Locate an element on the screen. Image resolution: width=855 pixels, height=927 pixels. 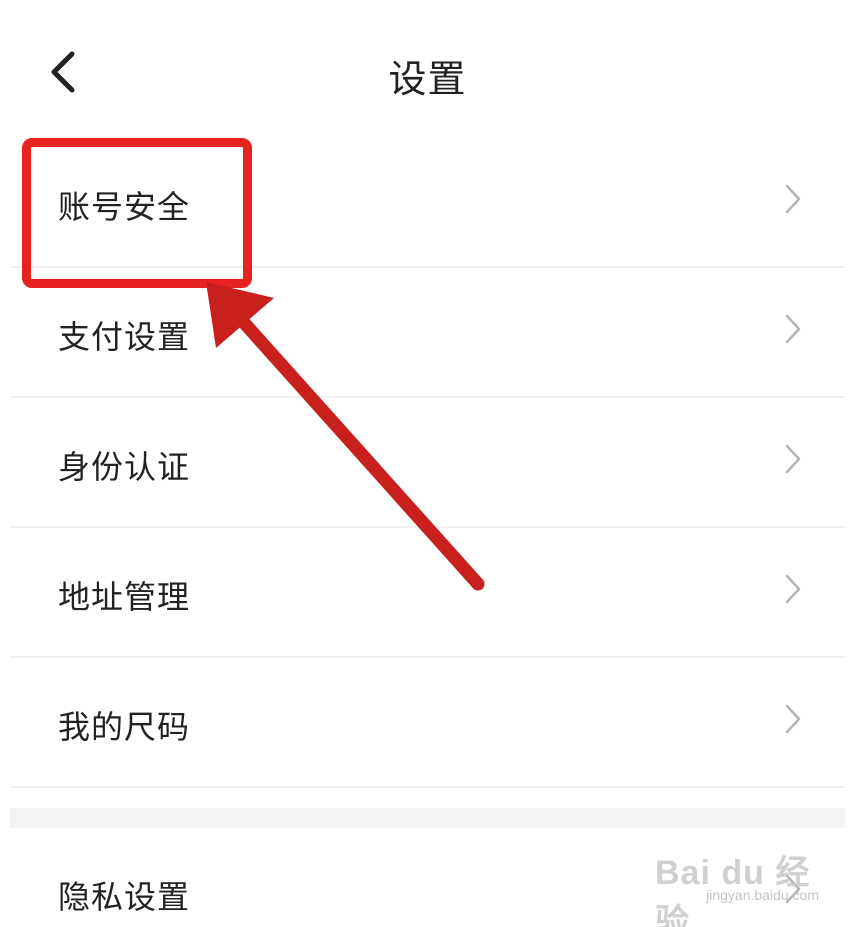
settings-item-label: 身份认证 is located at coordinates (124, 467).